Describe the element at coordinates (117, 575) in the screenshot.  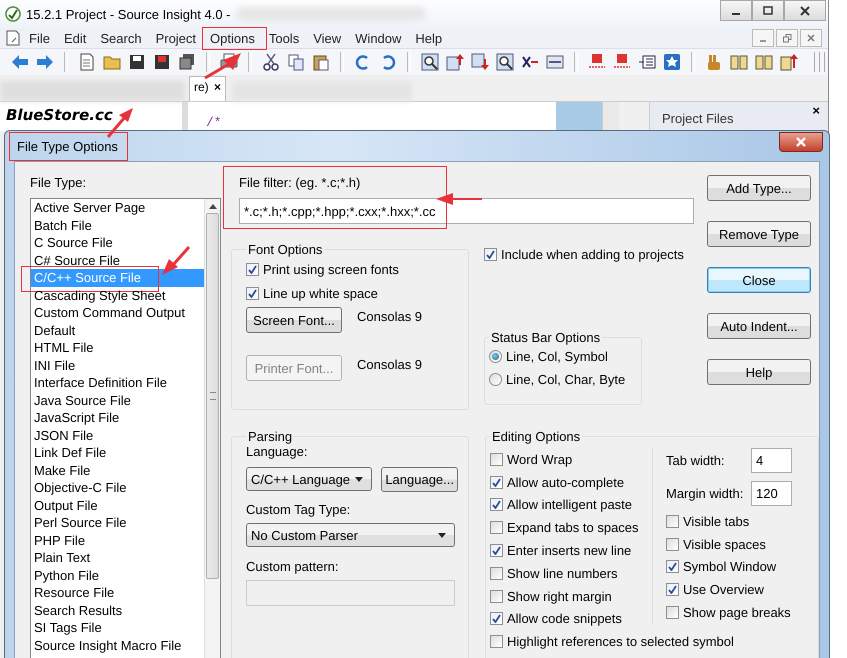
I see `list-item: Python File` at that location.